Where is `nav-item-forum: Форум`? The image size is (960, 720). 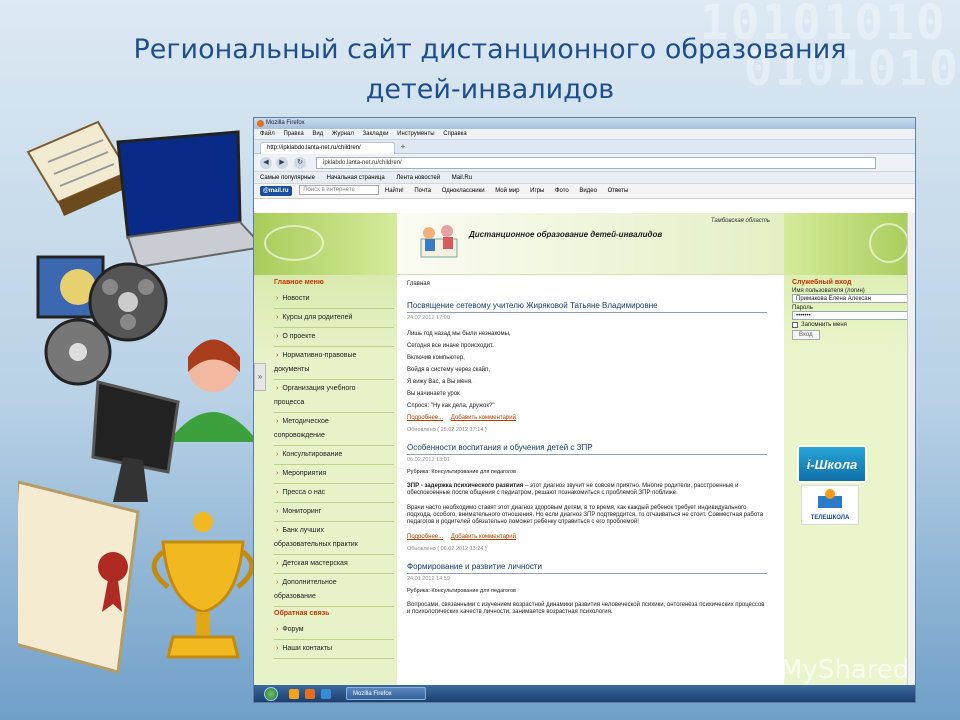 nav-item-forum: Форум is located at coordinates (334, 630).